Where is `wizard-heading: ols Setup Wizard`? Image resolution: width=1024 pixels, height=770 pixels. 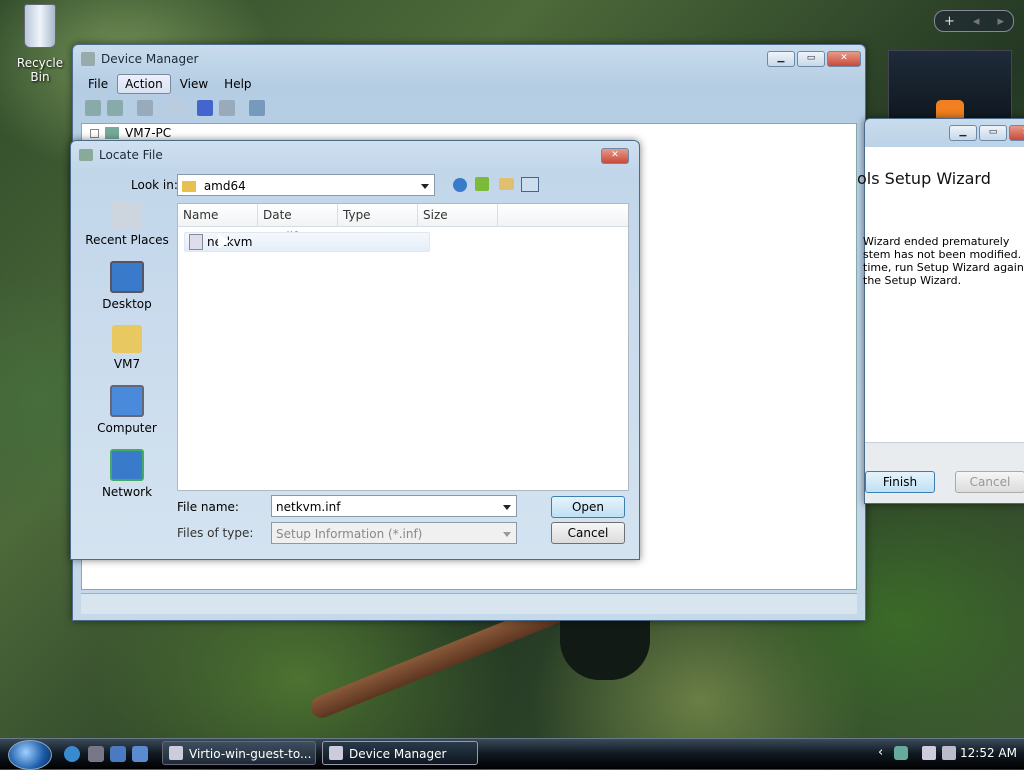
wizard-heading: ols Setup Wizard is located at coordinates (924, 178).